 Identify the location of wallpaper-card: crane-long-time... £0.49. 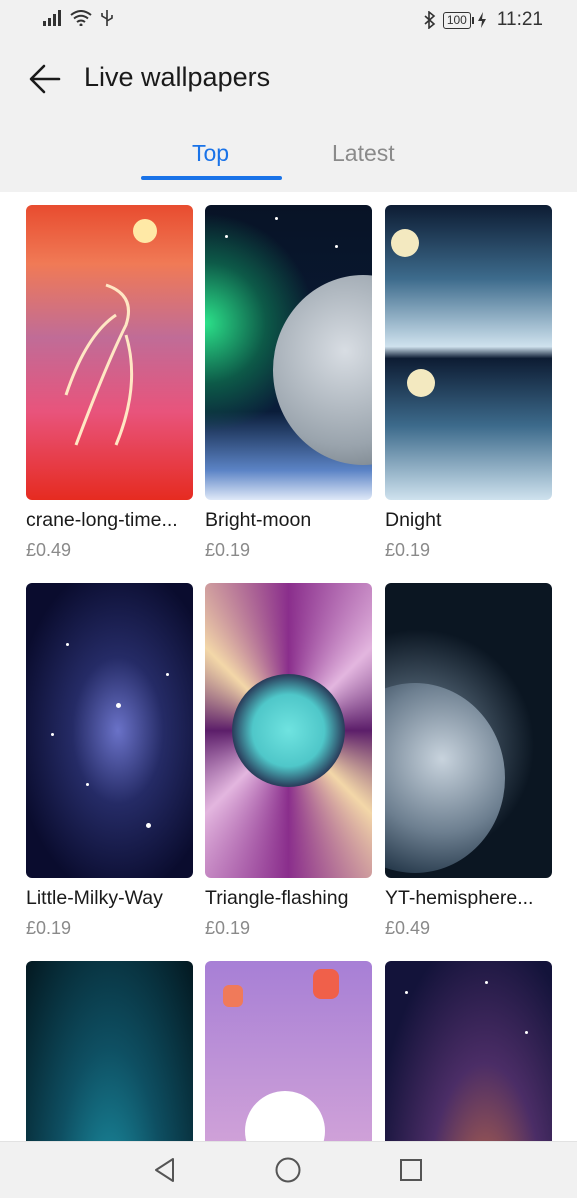
(109, 383).